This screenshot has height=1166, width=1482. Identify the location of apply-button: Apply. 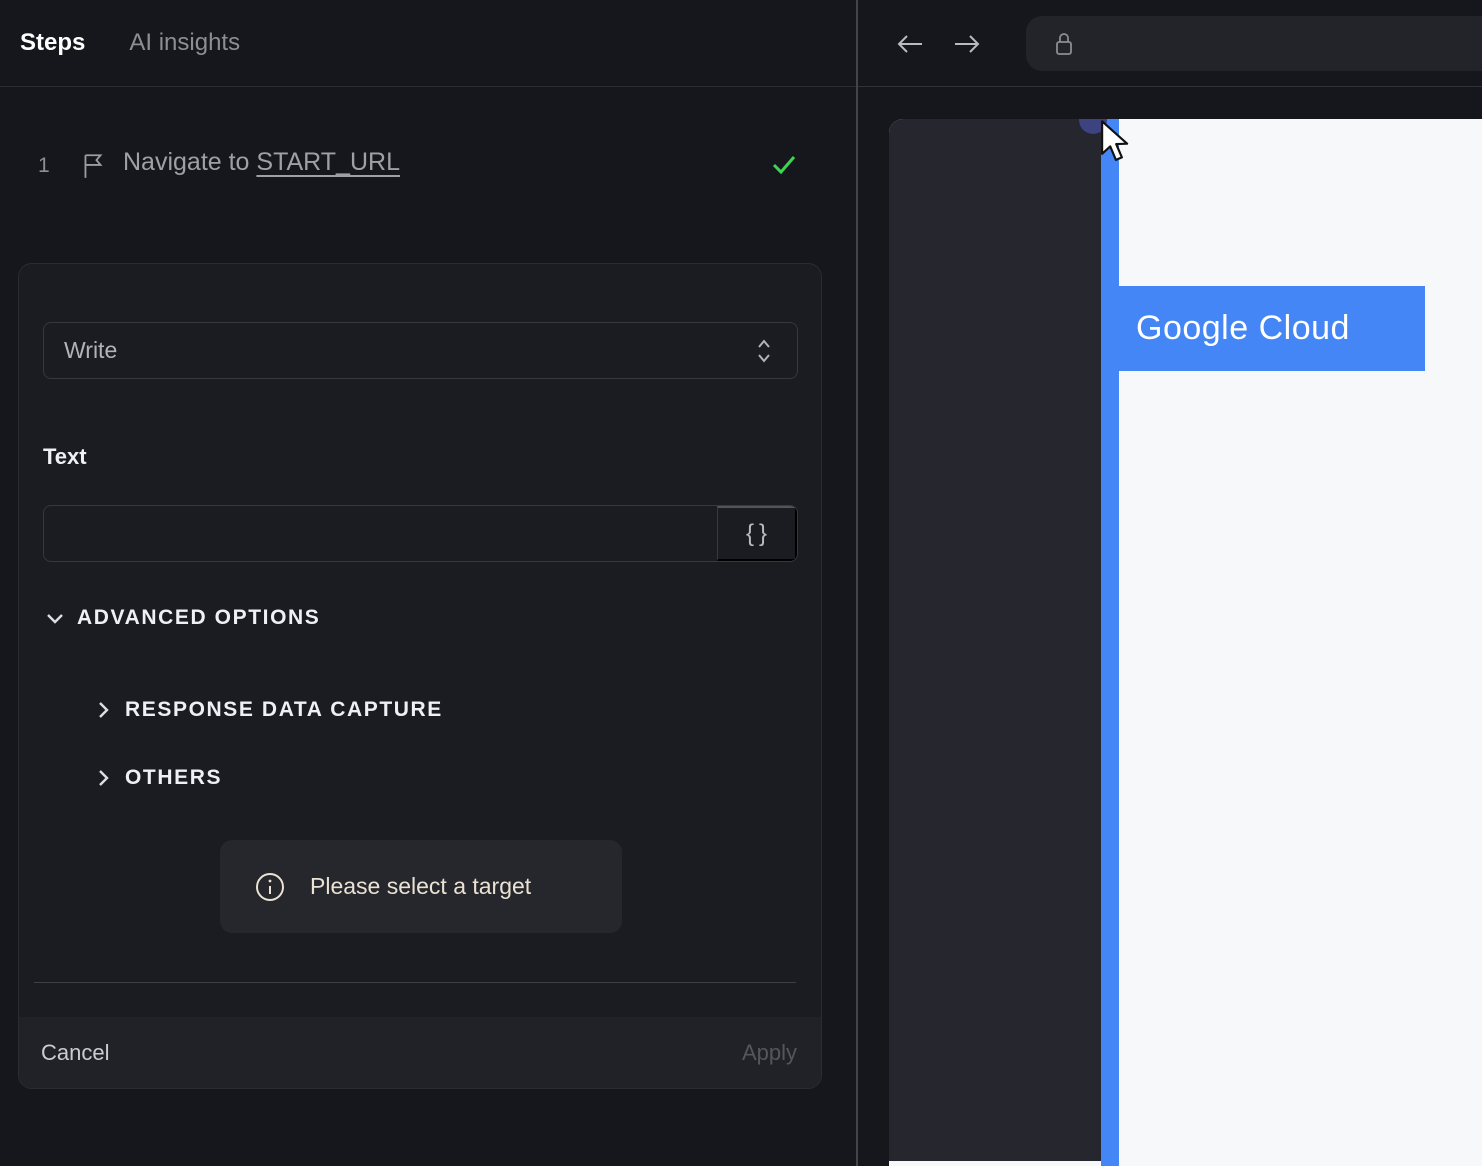
(769, 1053).